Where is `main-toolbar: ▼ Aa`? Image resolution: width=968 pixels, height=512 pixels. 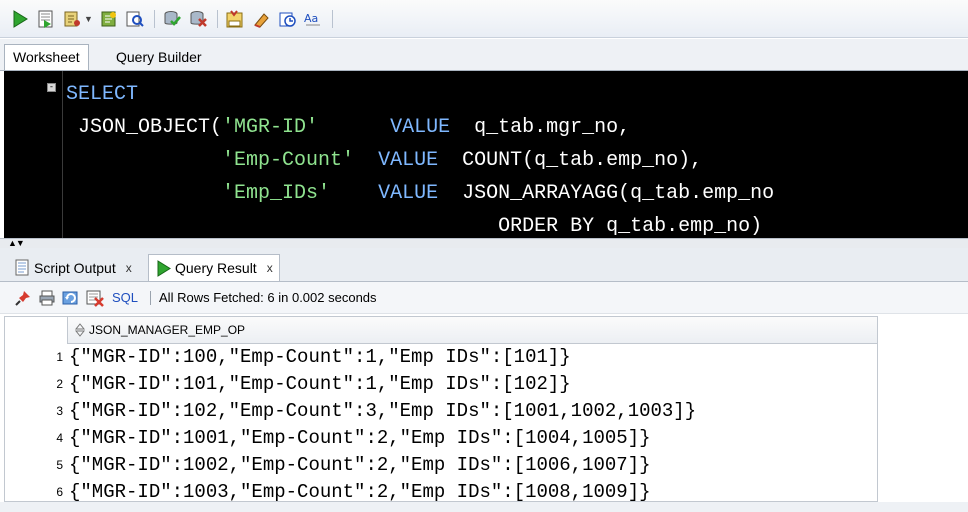
main-toolbar: ▼ Aa is located at coordinates (484, 19).